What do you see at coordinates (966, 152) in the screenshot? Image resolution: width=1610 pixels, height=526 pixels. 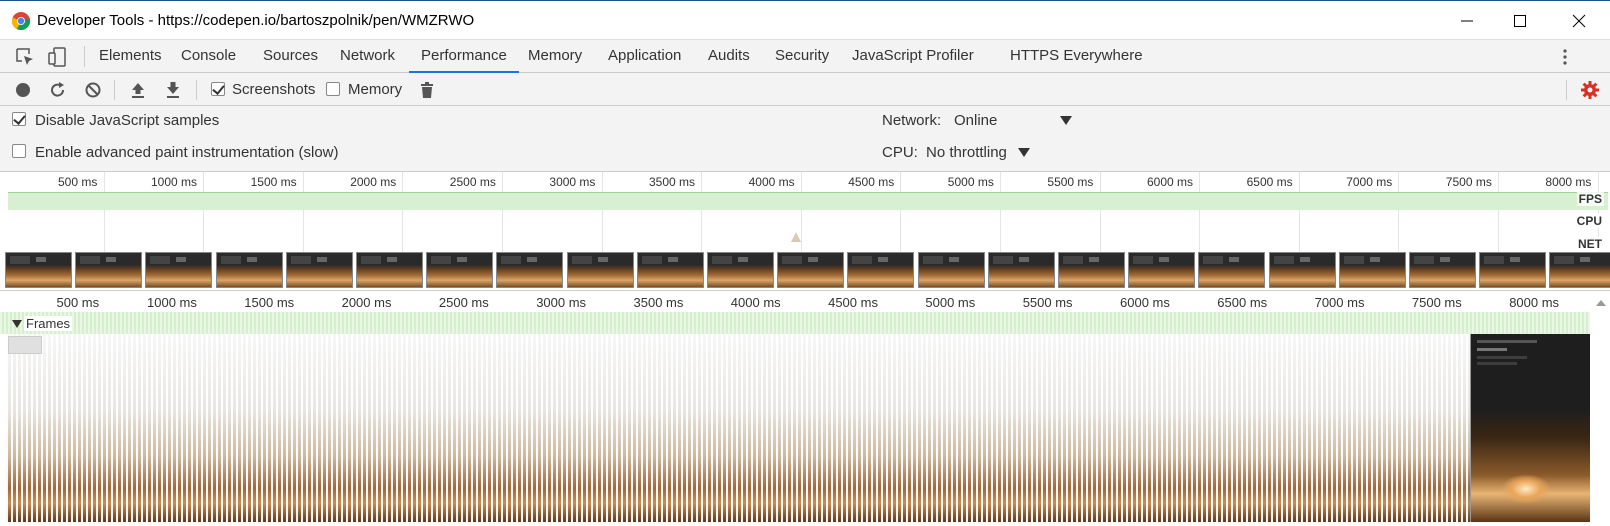 I see `cpu-value: No throttling` at bounding box center [966, 152].